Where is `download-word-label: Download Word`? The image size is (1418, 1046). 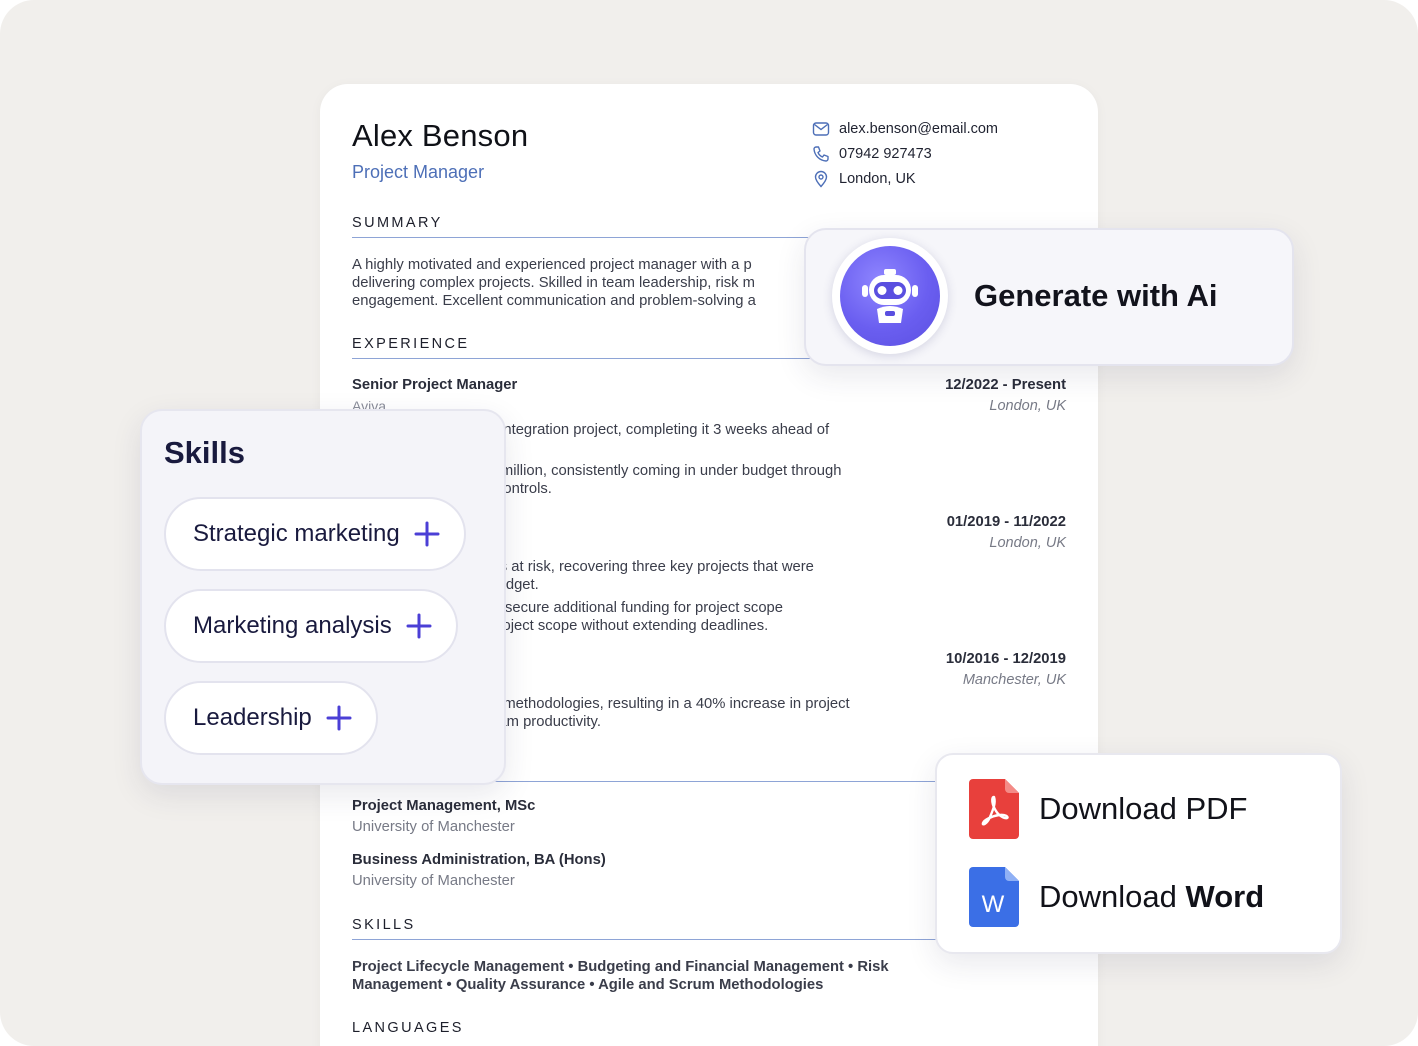 download-word-label: Download Word is located at coordinates (1151, 897).